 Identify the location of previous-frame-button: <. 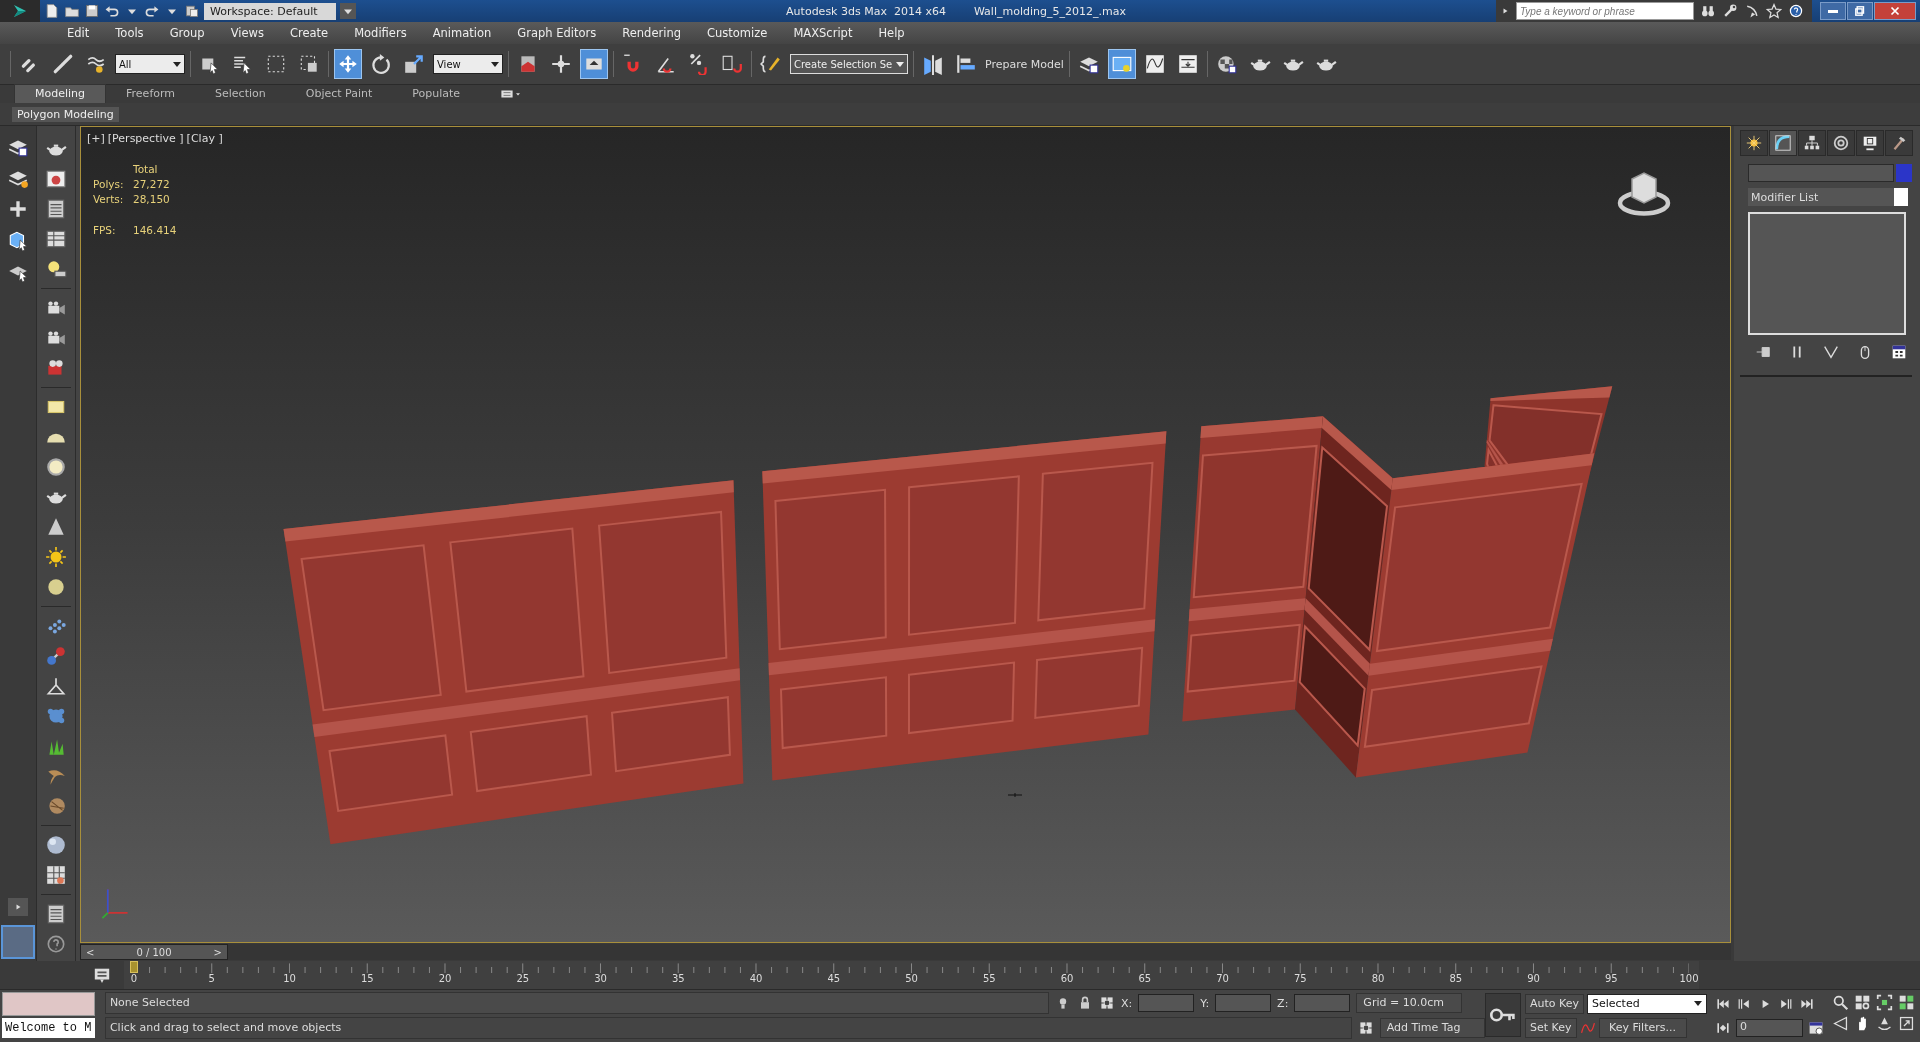
(90, 952).